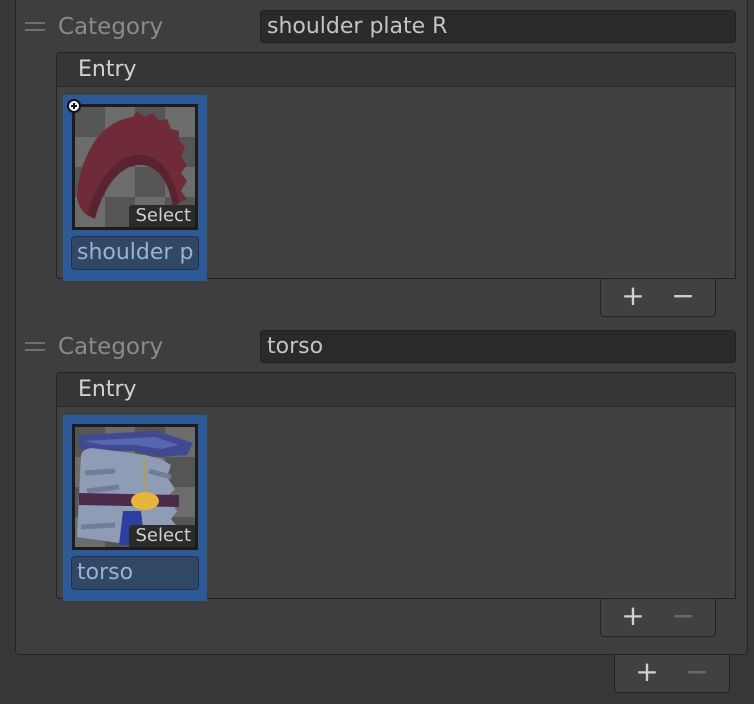 The height and width of the screenshot is (704, 754). I want to click on add-cursor-icon, so click(74, 106).